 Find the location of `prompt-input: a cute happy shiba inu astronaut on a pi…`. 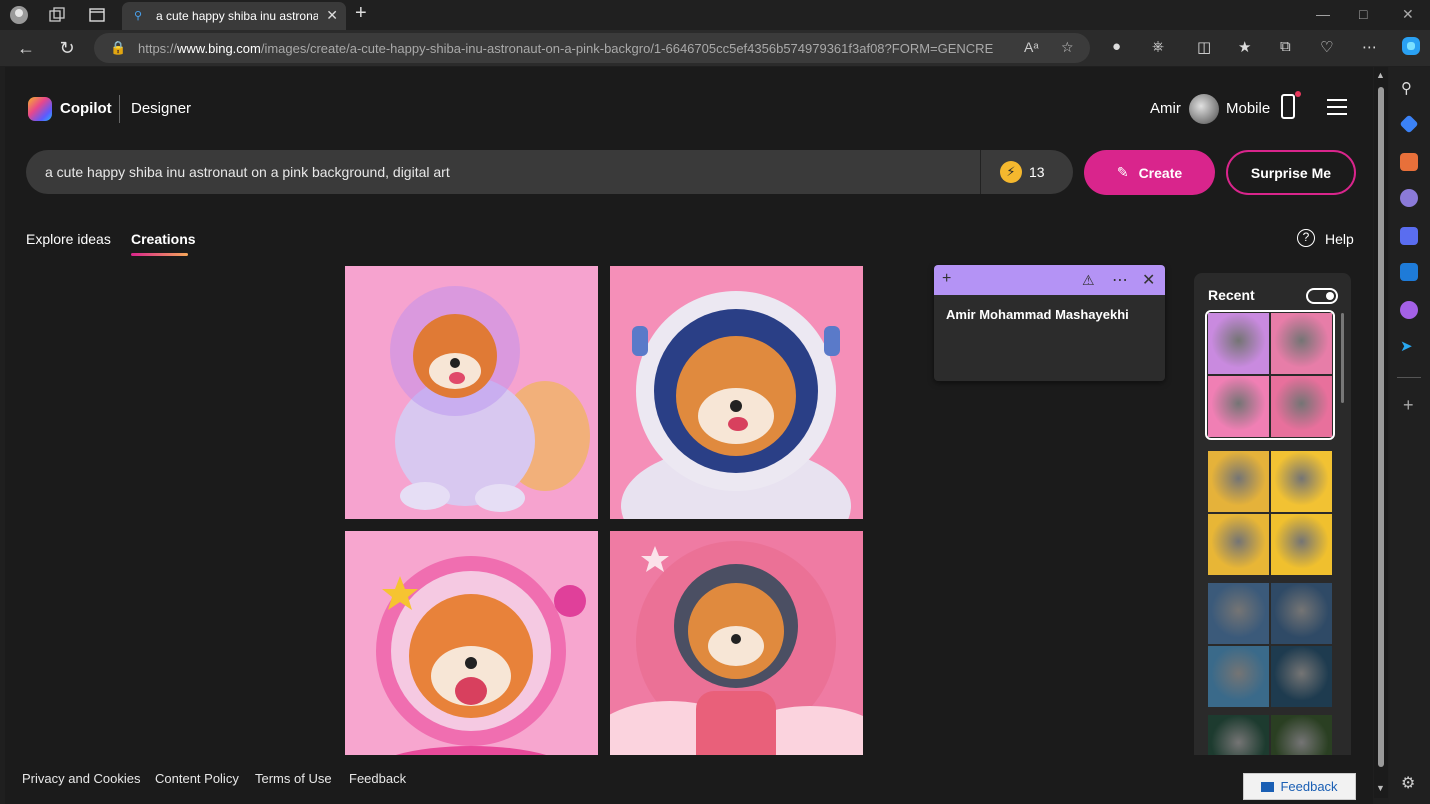

prompt-input: a cute happy shiba inu astronaut on a pi… is located at coordinates (549, 172).